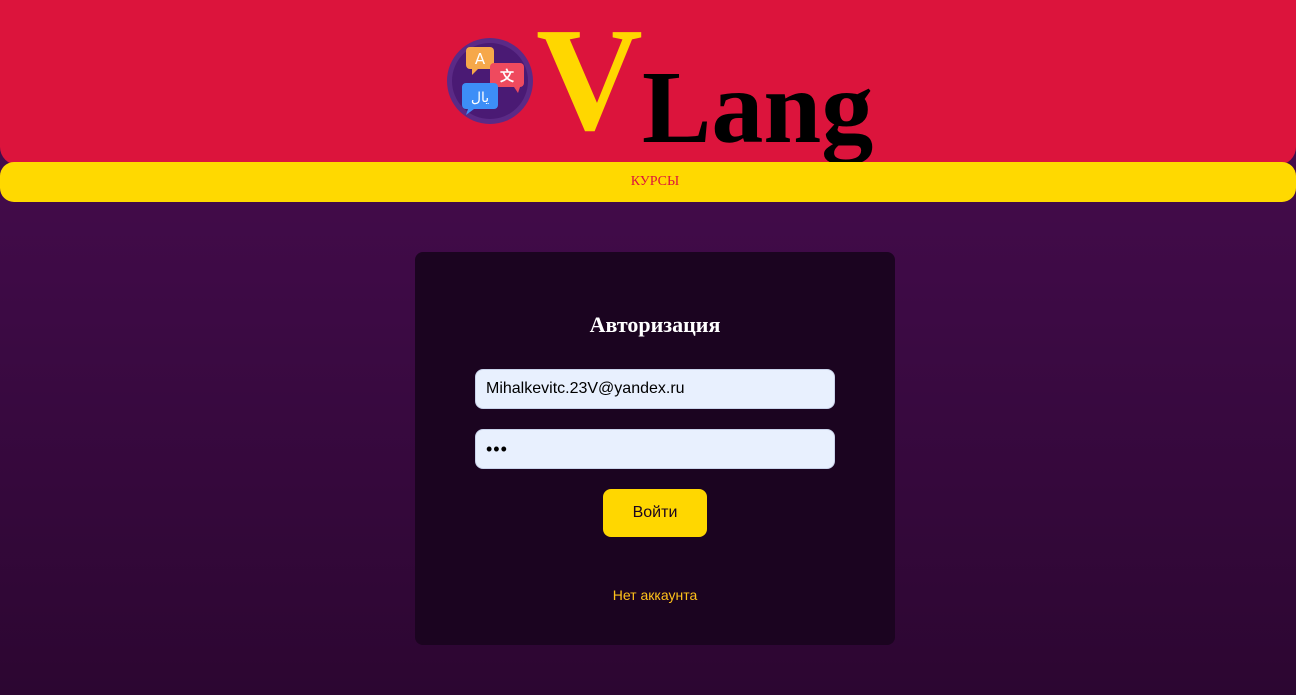  Describe the element at coordinates (655, 513) in the screenshot. I see `login-button: Войти` at that location.